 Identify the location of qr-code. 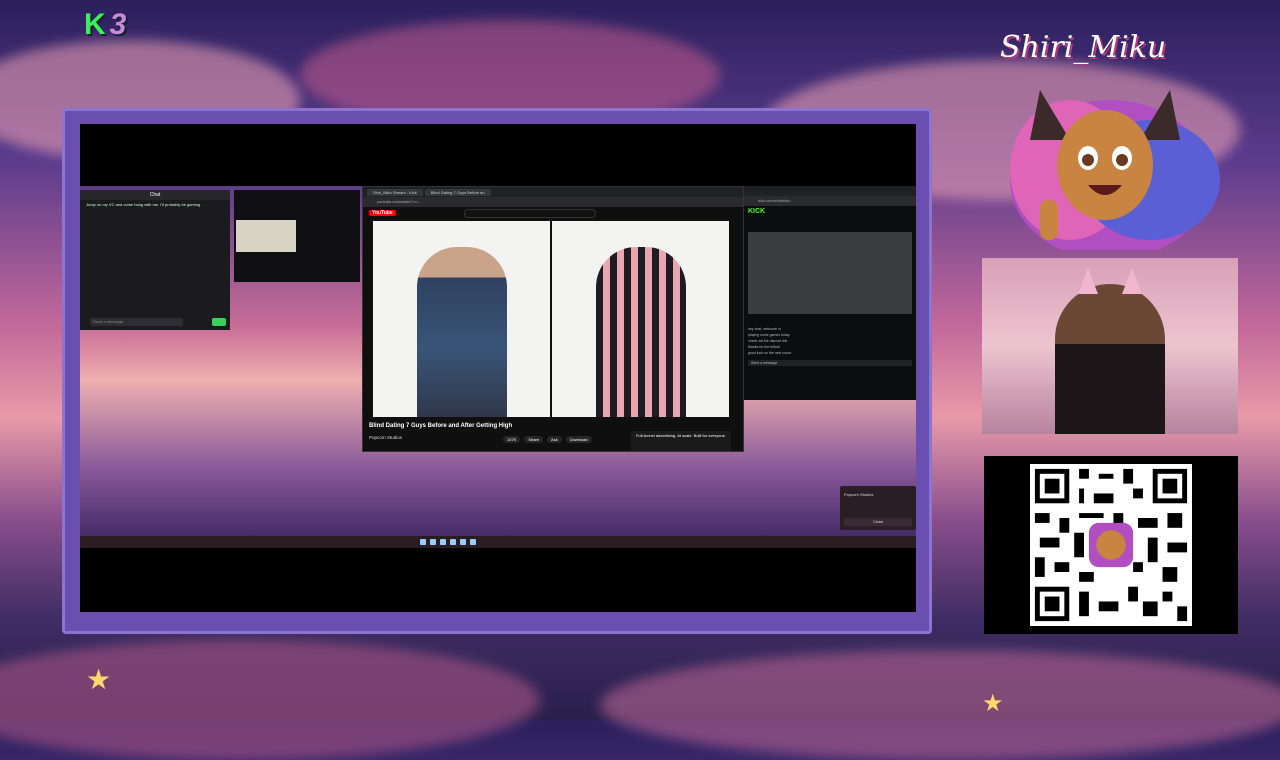
(1111, 545).